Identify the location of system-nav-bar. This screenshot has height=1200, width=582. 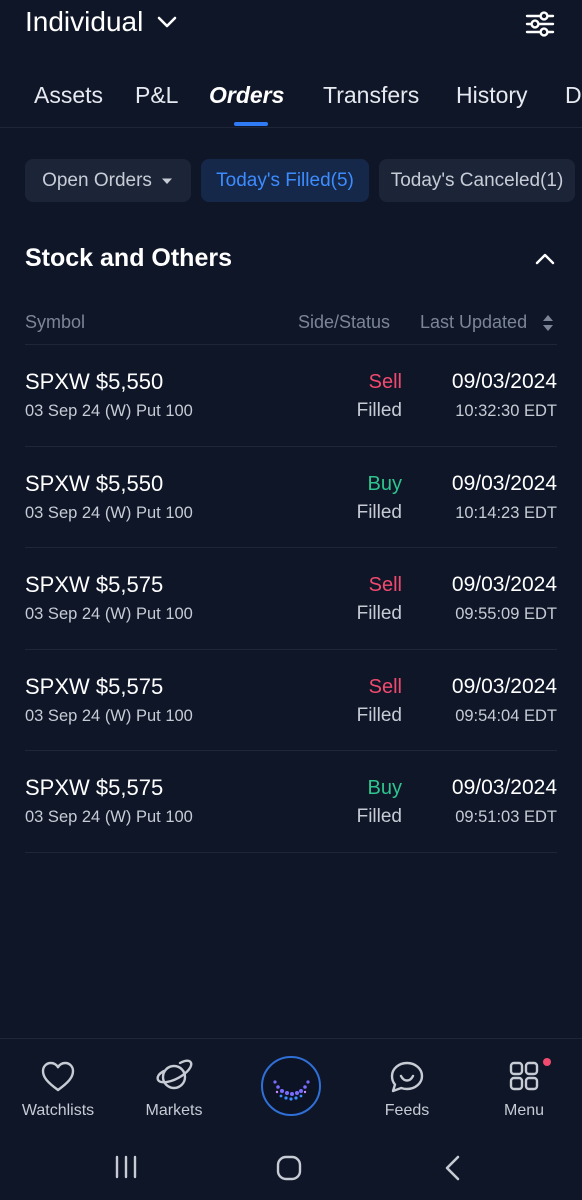
(291, 1168).